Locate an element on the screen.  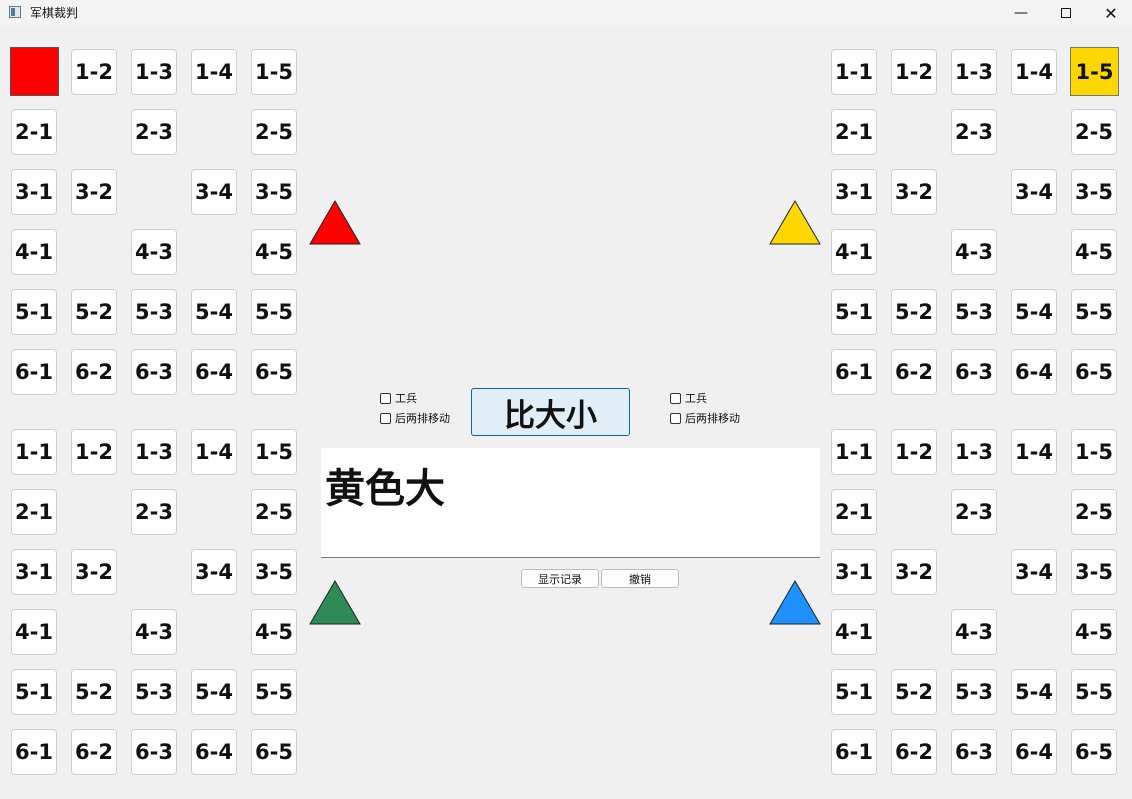
bottom-left-cell: 2-1 is located at coordinates (34, 512).